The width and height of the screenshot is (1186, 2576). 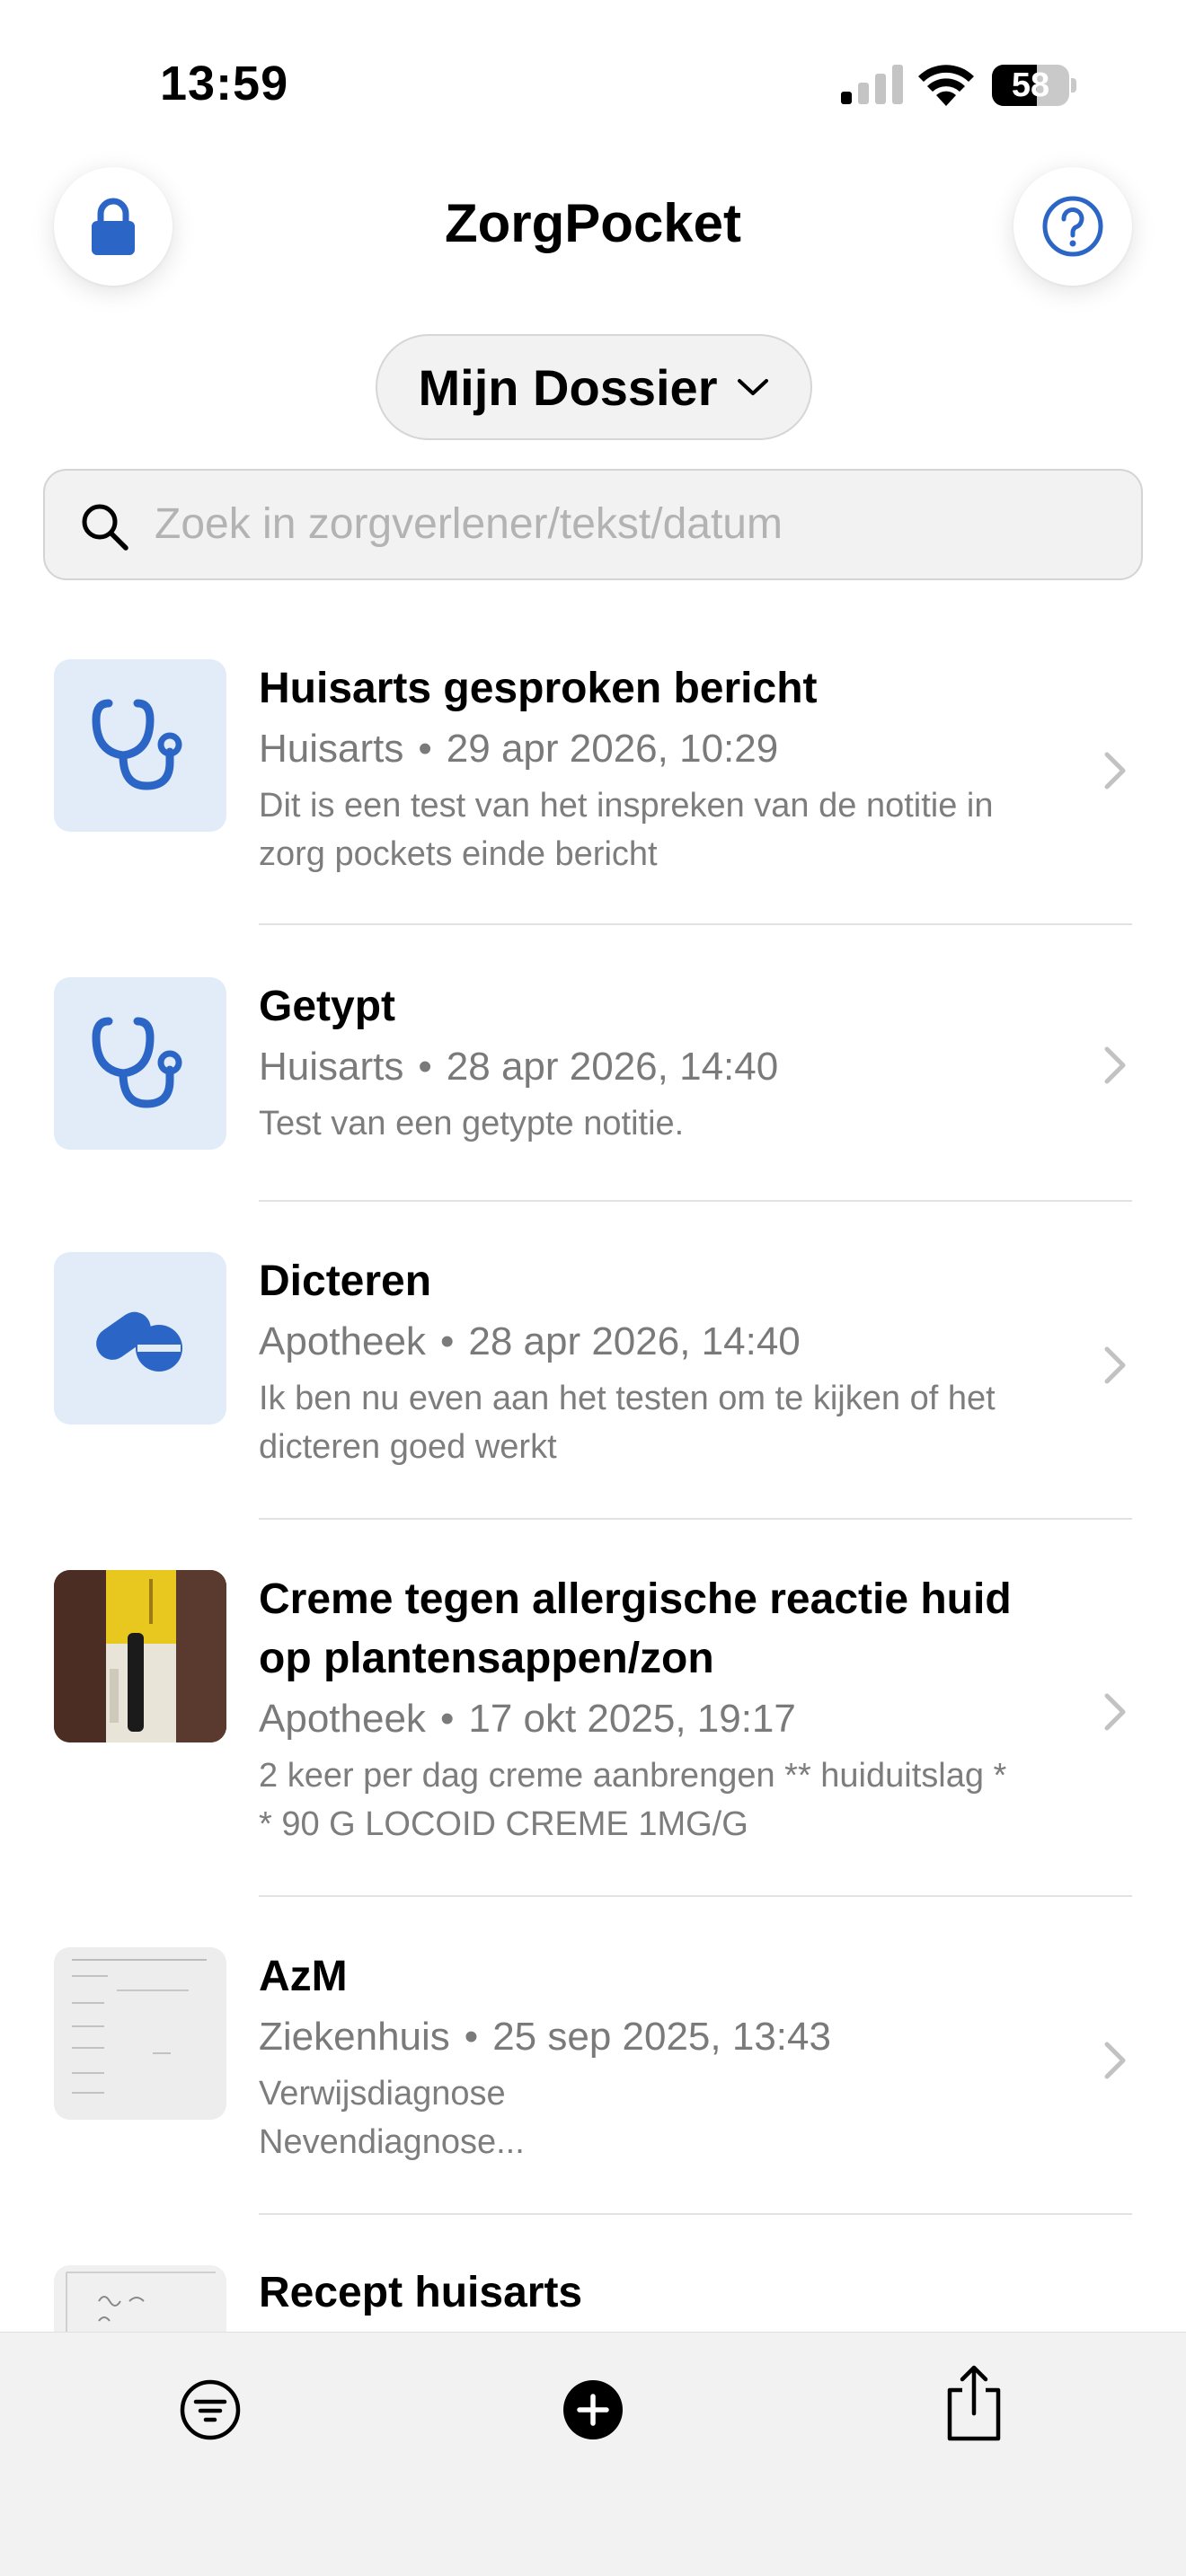 What do you see at coordinates (140, 2298) in the screenshot?
I see `handwritten-thumbnail` at bounding box center [140, 2298].